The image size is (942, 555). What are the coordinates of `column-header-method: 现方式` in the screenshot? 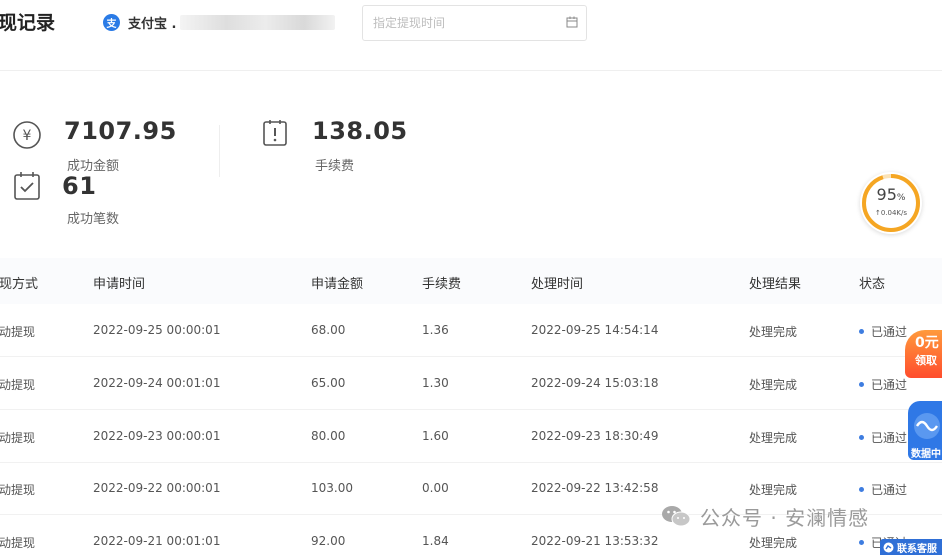 It's located at (19, 282).